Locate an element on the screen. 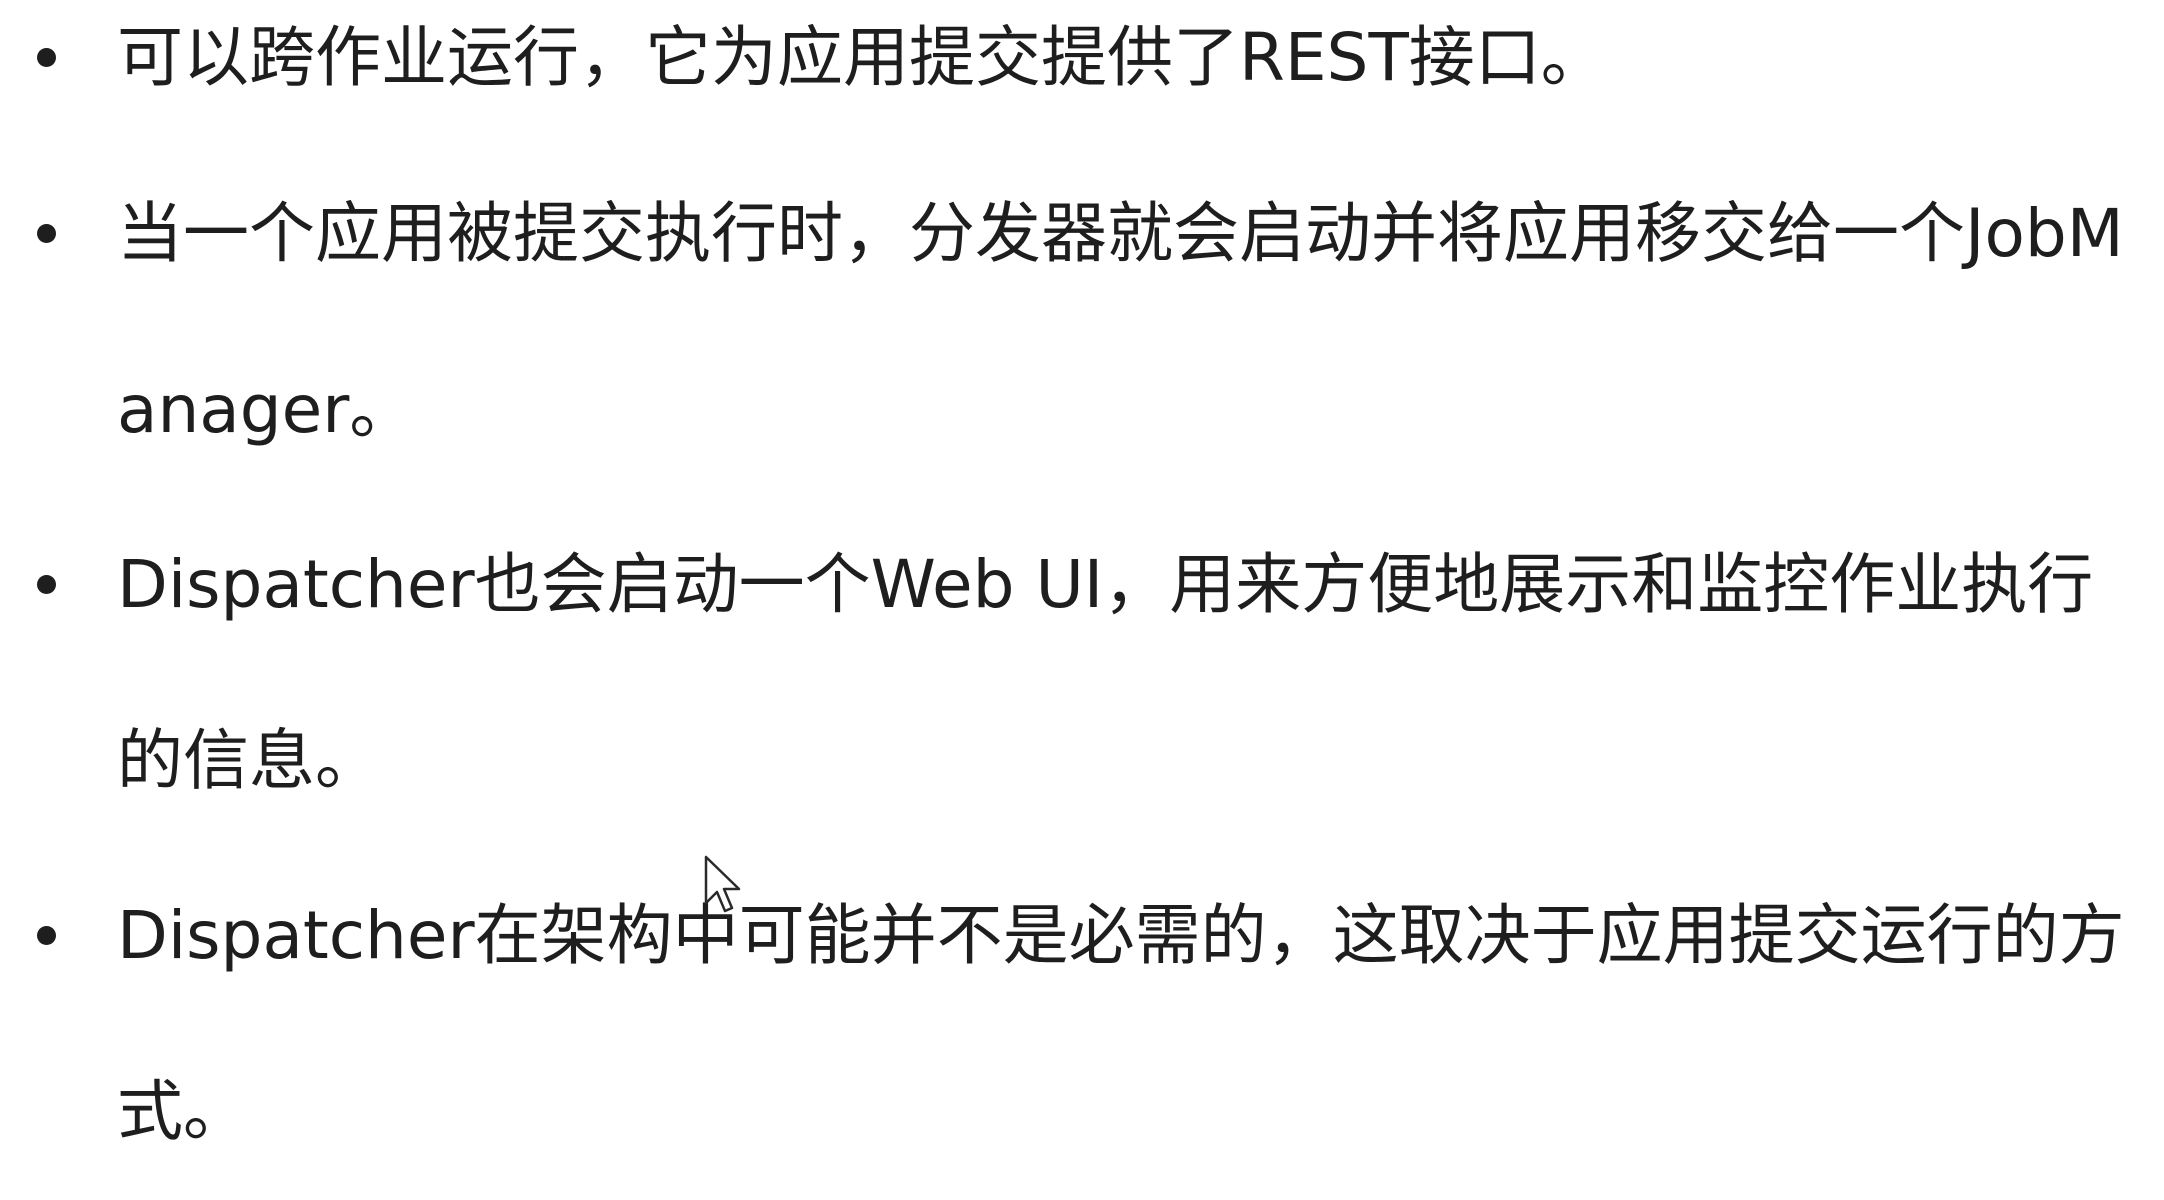 The height and width of the screenshot is (1200, 2164). mouse-pointer-icon is located at coordinates (722, 884).